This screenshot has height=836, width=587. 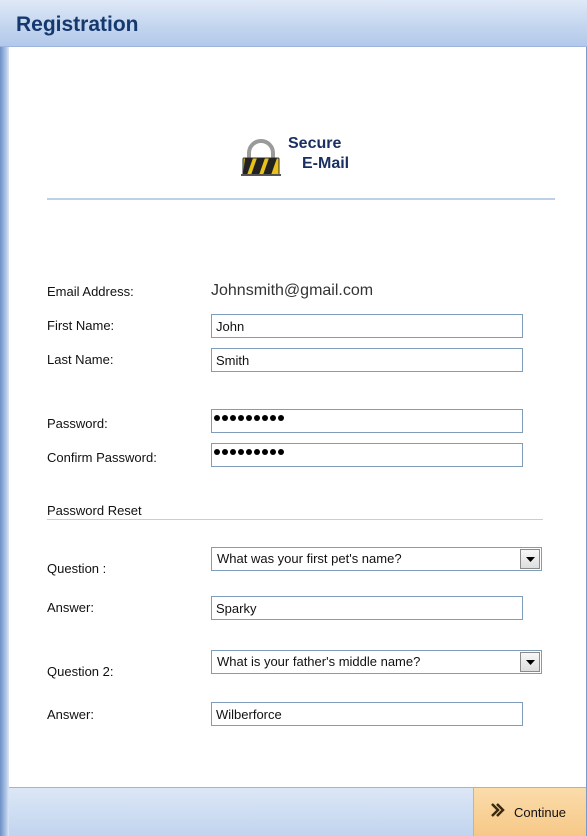 I want to click on title-bar: Registration, so click(x=293, y=23).